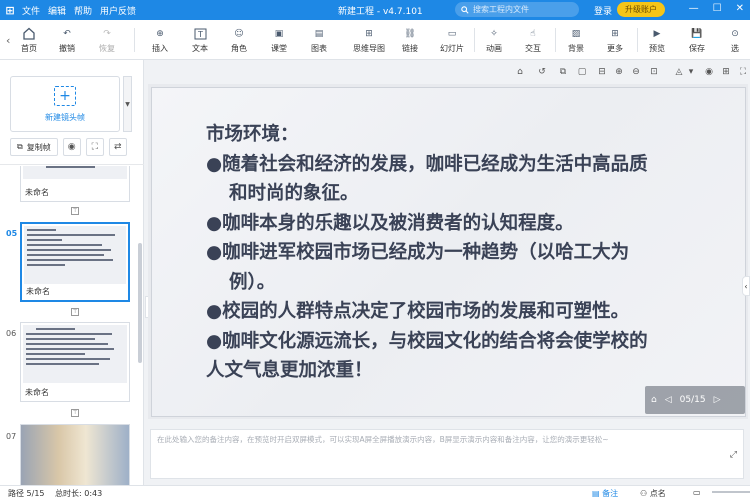  What do you see at coordinates (369, 40) in the screenshot?
I see `mindmap-button: ⊞ 思维导图` at bounding box center [369, 40].